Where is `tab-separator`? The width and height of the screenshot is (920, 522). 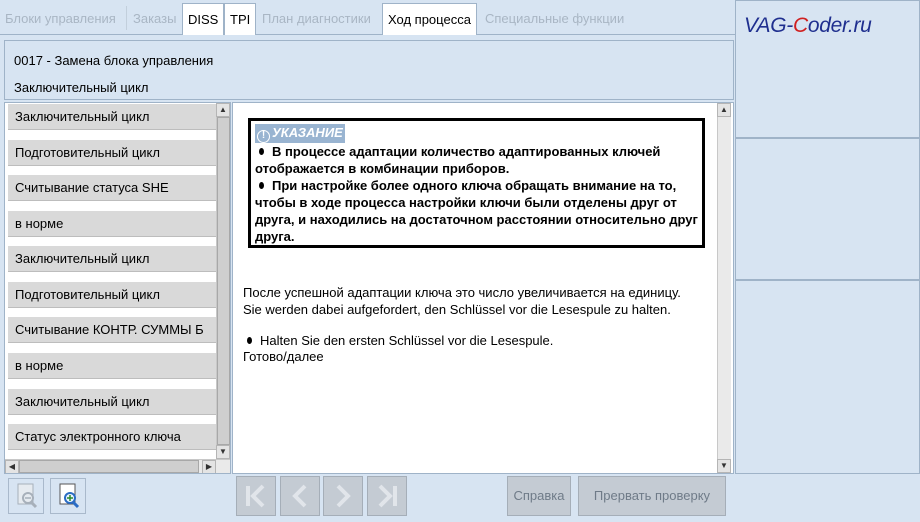 tab-separator is located at coordinates (126, 18).